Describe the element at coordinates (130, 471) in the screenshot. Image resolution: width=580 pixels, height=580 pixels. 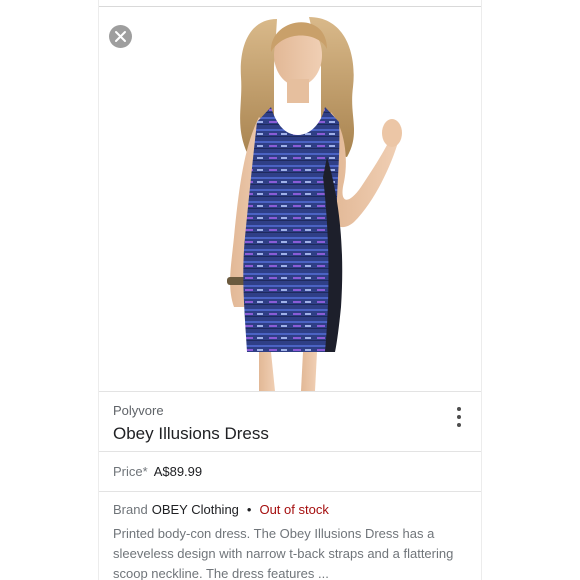
I see `price-label: Price*` at that location.